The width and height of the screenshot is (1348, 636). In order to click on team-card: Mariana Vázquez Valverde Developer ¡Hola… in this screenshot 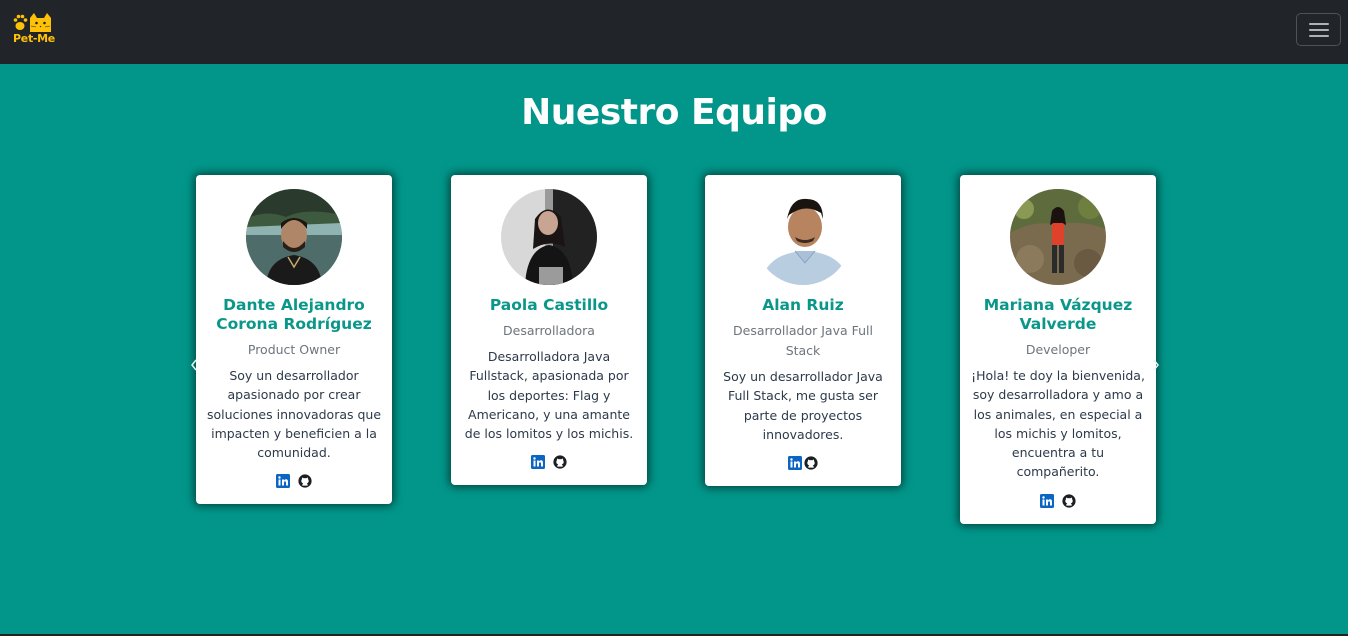, I will do `click(1058, 349)`.